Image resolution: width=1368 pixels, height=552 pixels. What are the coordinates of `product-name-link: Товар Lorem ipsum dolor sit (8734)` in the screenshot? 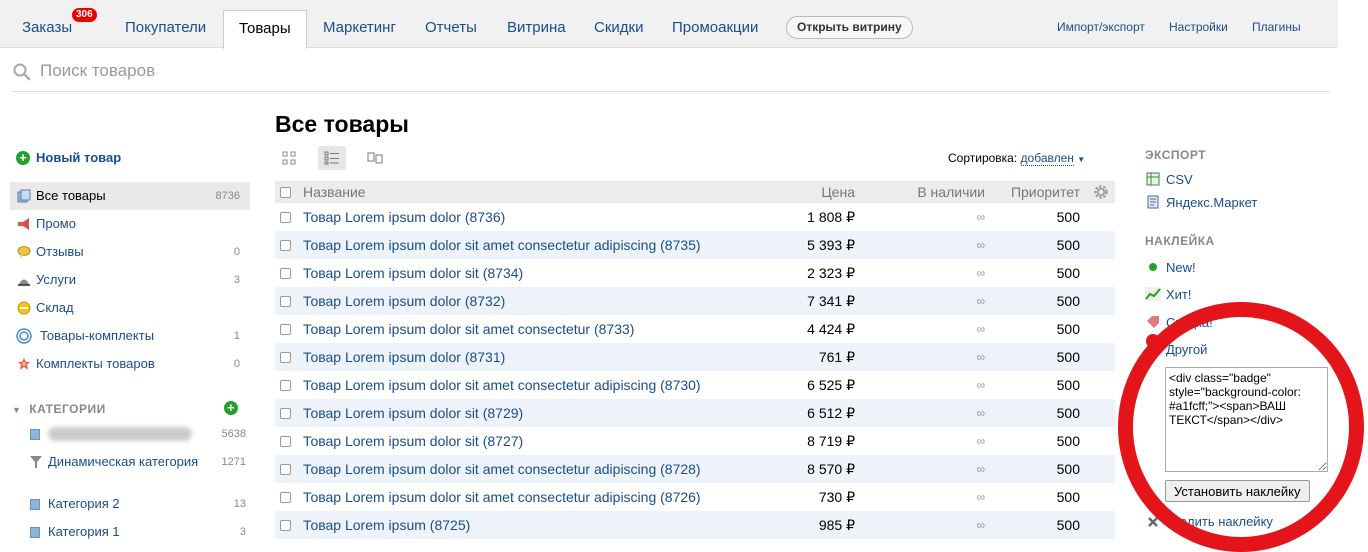 It's located at (413, 273).